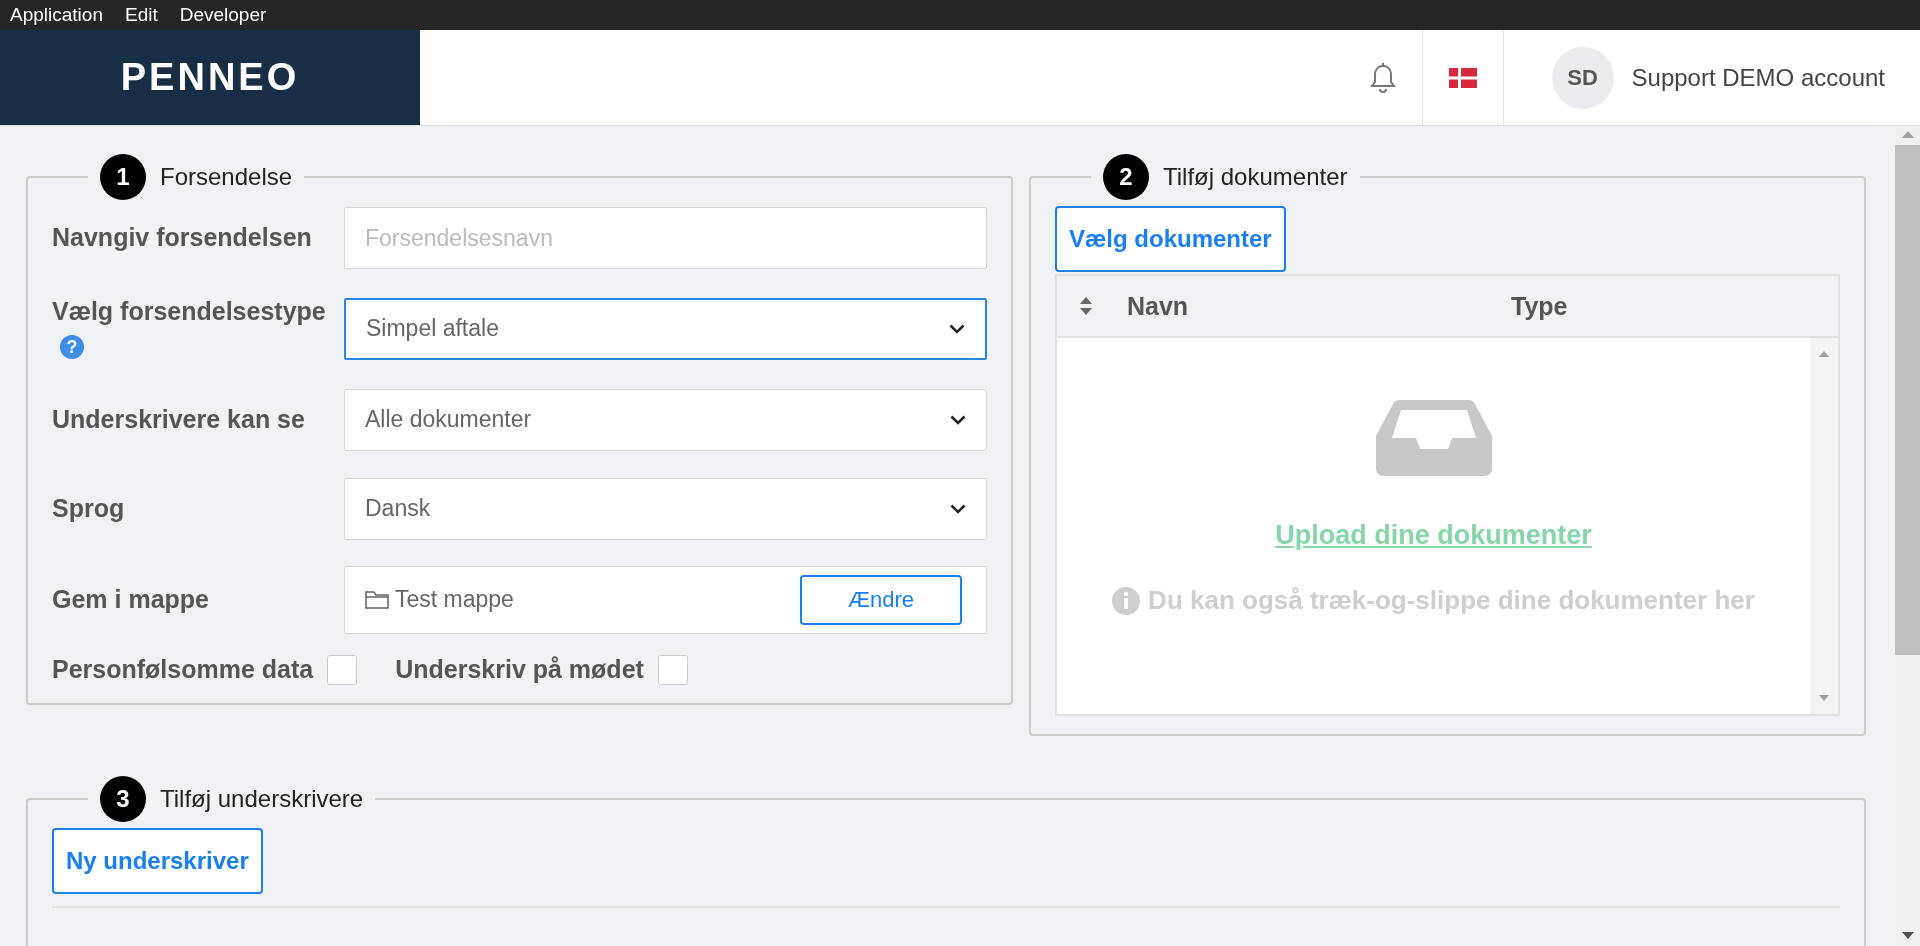  I want to click on column-header: Navn, so click(1319, 306).